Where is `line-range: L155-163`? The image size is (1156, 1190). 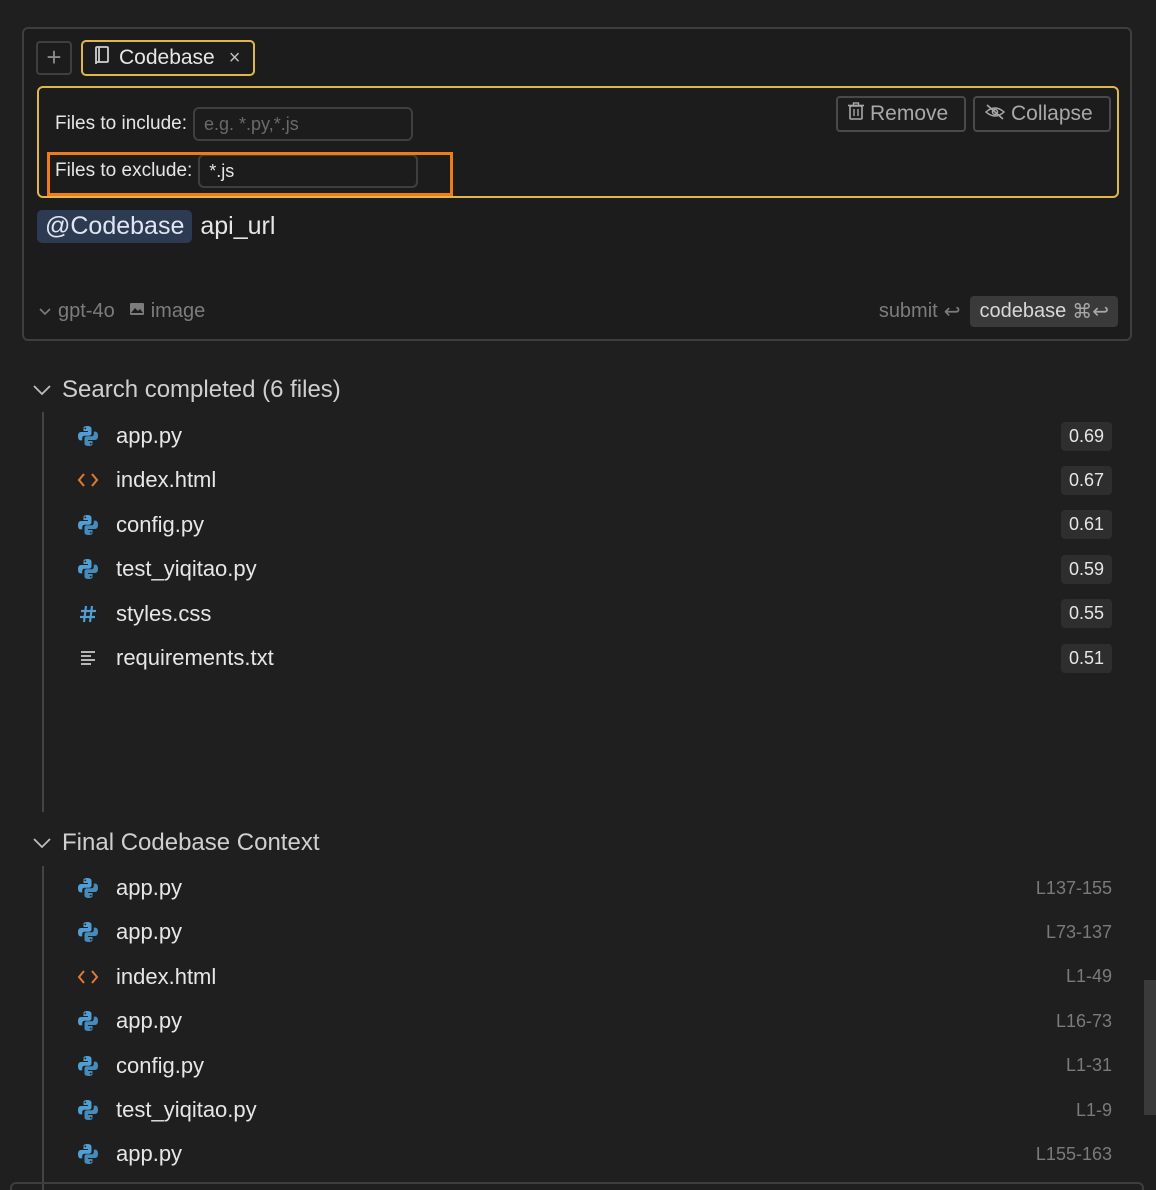
line-range: L155-163 is located at coordinates (1073, 1153).